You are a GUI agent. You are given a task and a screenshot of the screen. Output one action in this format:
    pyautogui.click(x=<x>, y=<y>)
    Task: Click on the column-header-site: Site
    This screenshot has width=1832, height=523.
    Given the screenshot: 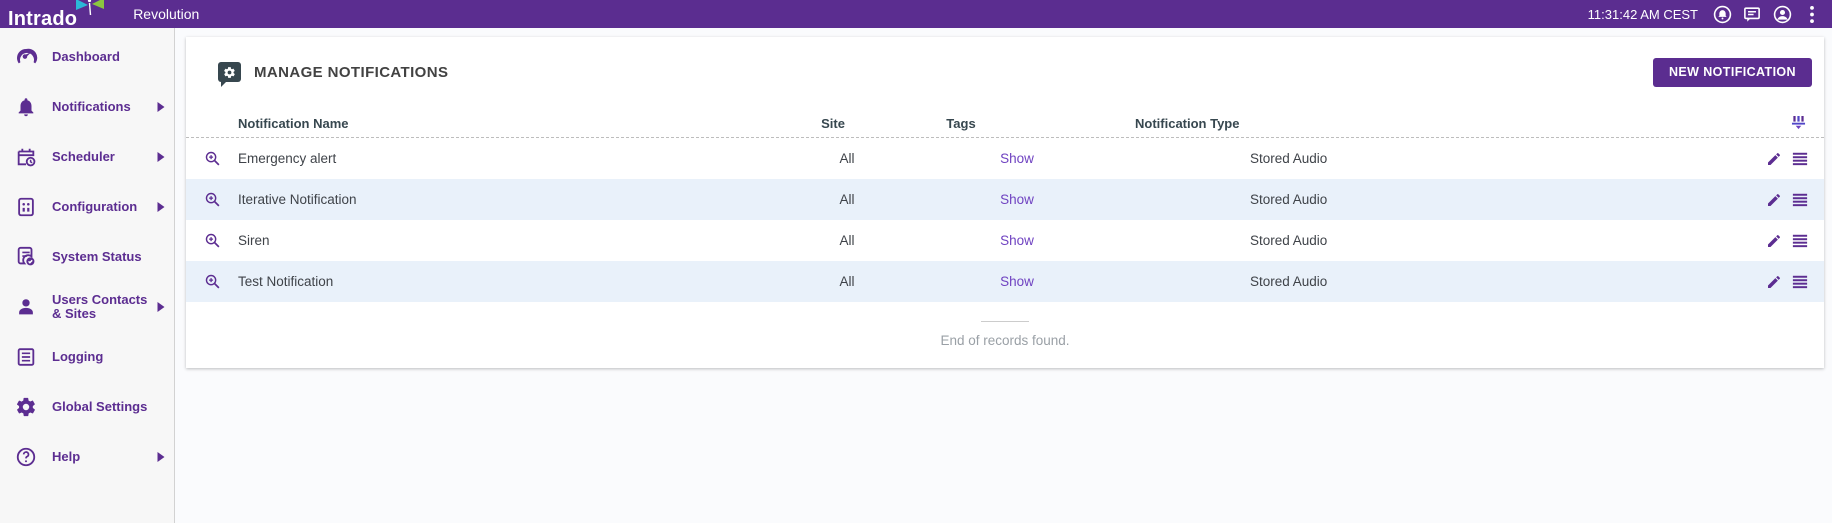 What is the action you would take?
    pyautogui.click(x=833, y=123)
    